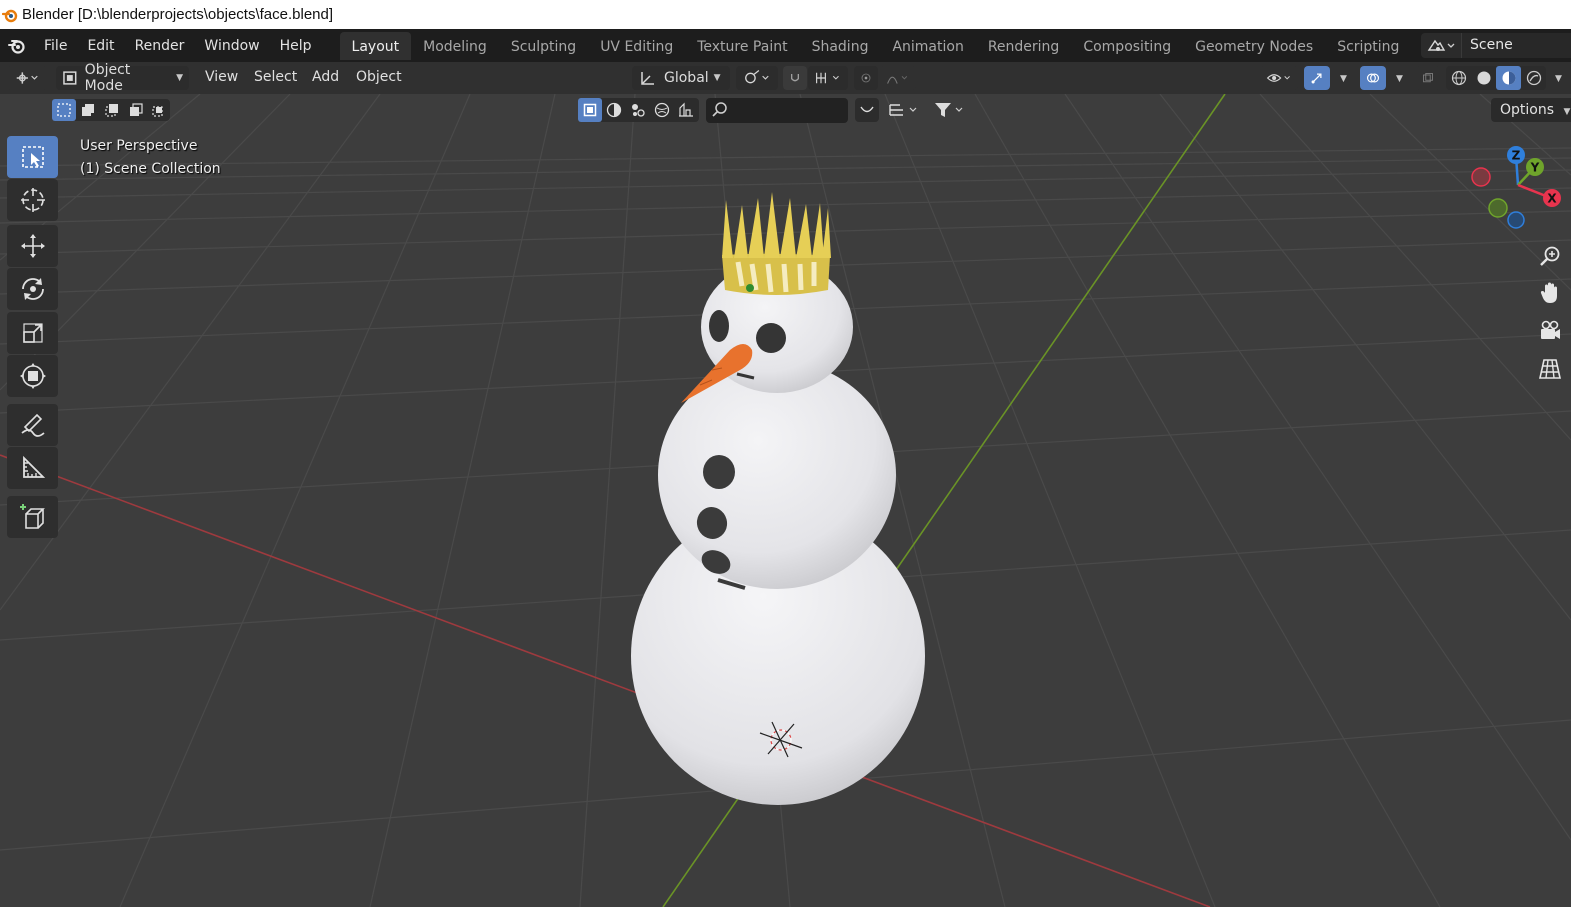 The height and width of the screenshot is (907, 1571). I want to click on collection-label: (1) Scene Collection, so click(150, 169).